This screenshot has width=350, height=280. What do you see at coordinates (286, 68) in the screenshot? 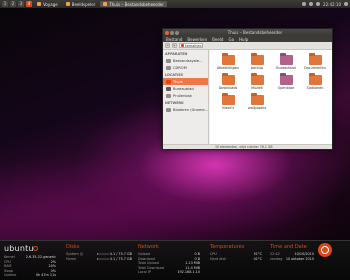
I see `folder-name: Bureaublad` at bounding box center [286, 68].